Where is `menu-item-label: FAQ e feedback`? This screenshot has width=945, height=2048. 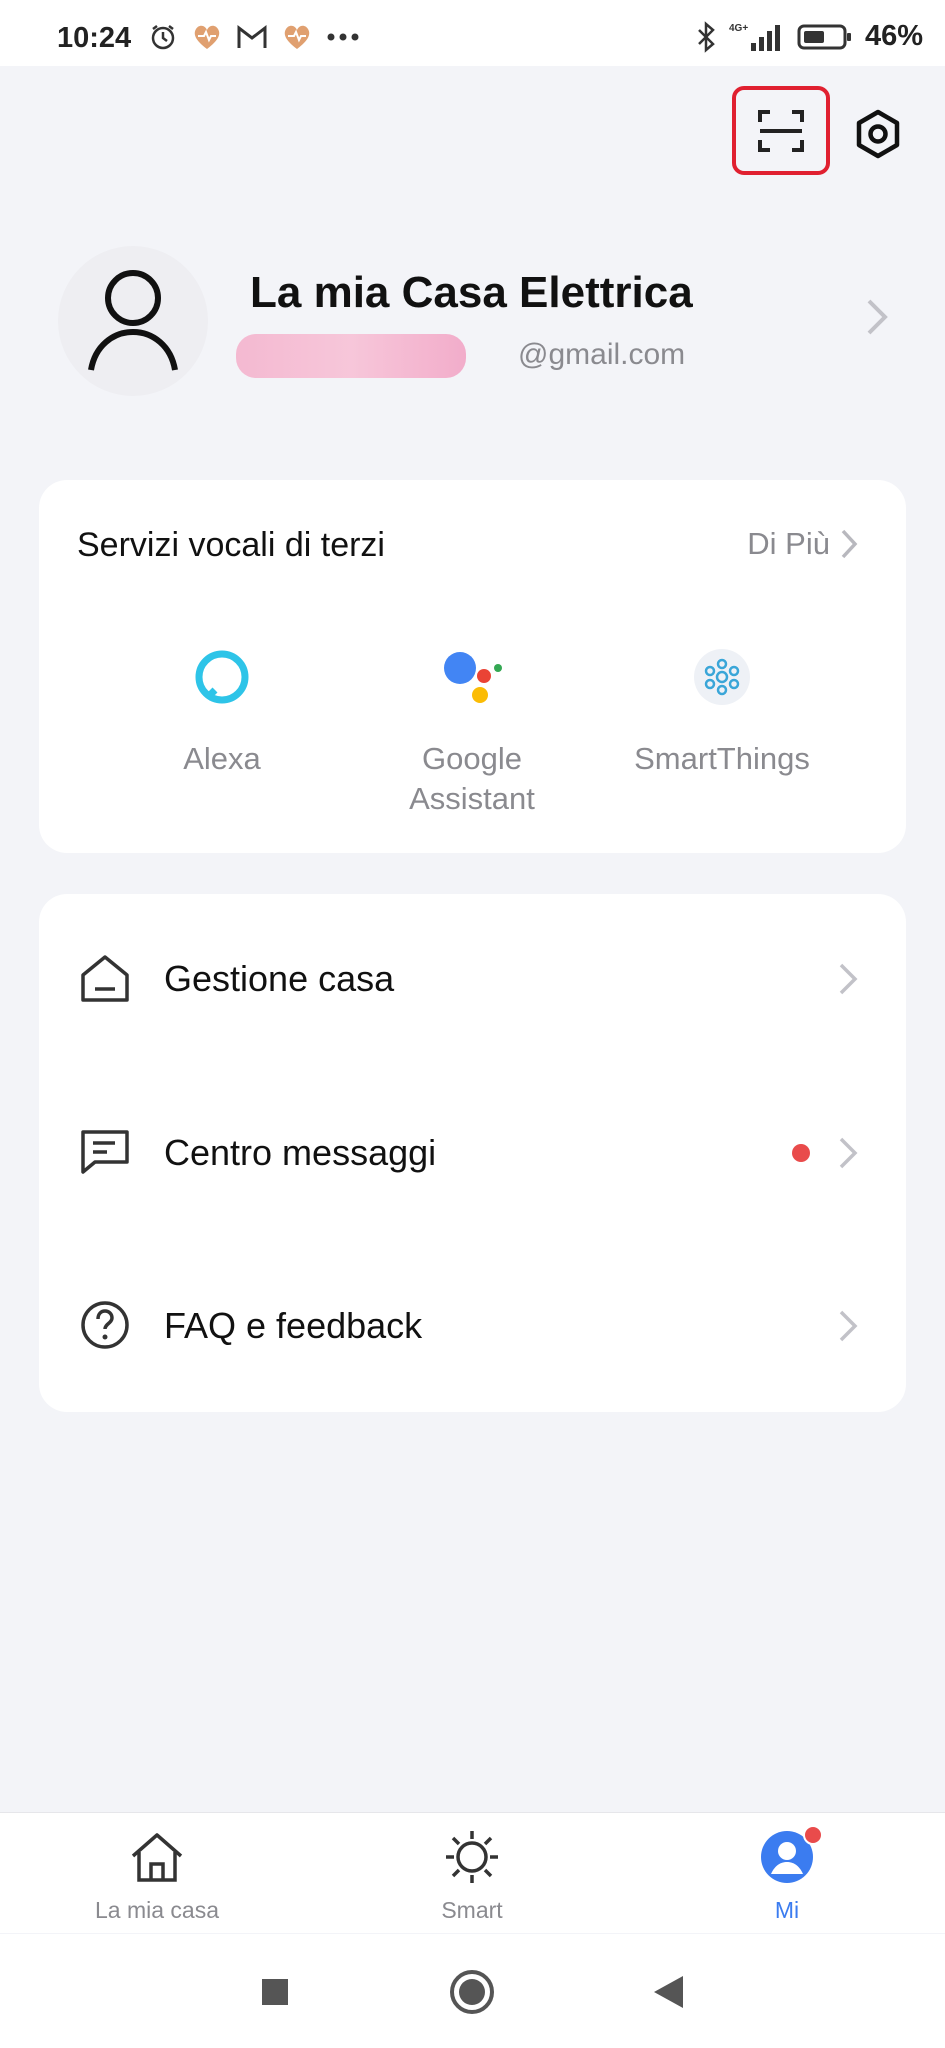 menu-item-label: FAQ e feedback is located at coordinates (293, 1325).